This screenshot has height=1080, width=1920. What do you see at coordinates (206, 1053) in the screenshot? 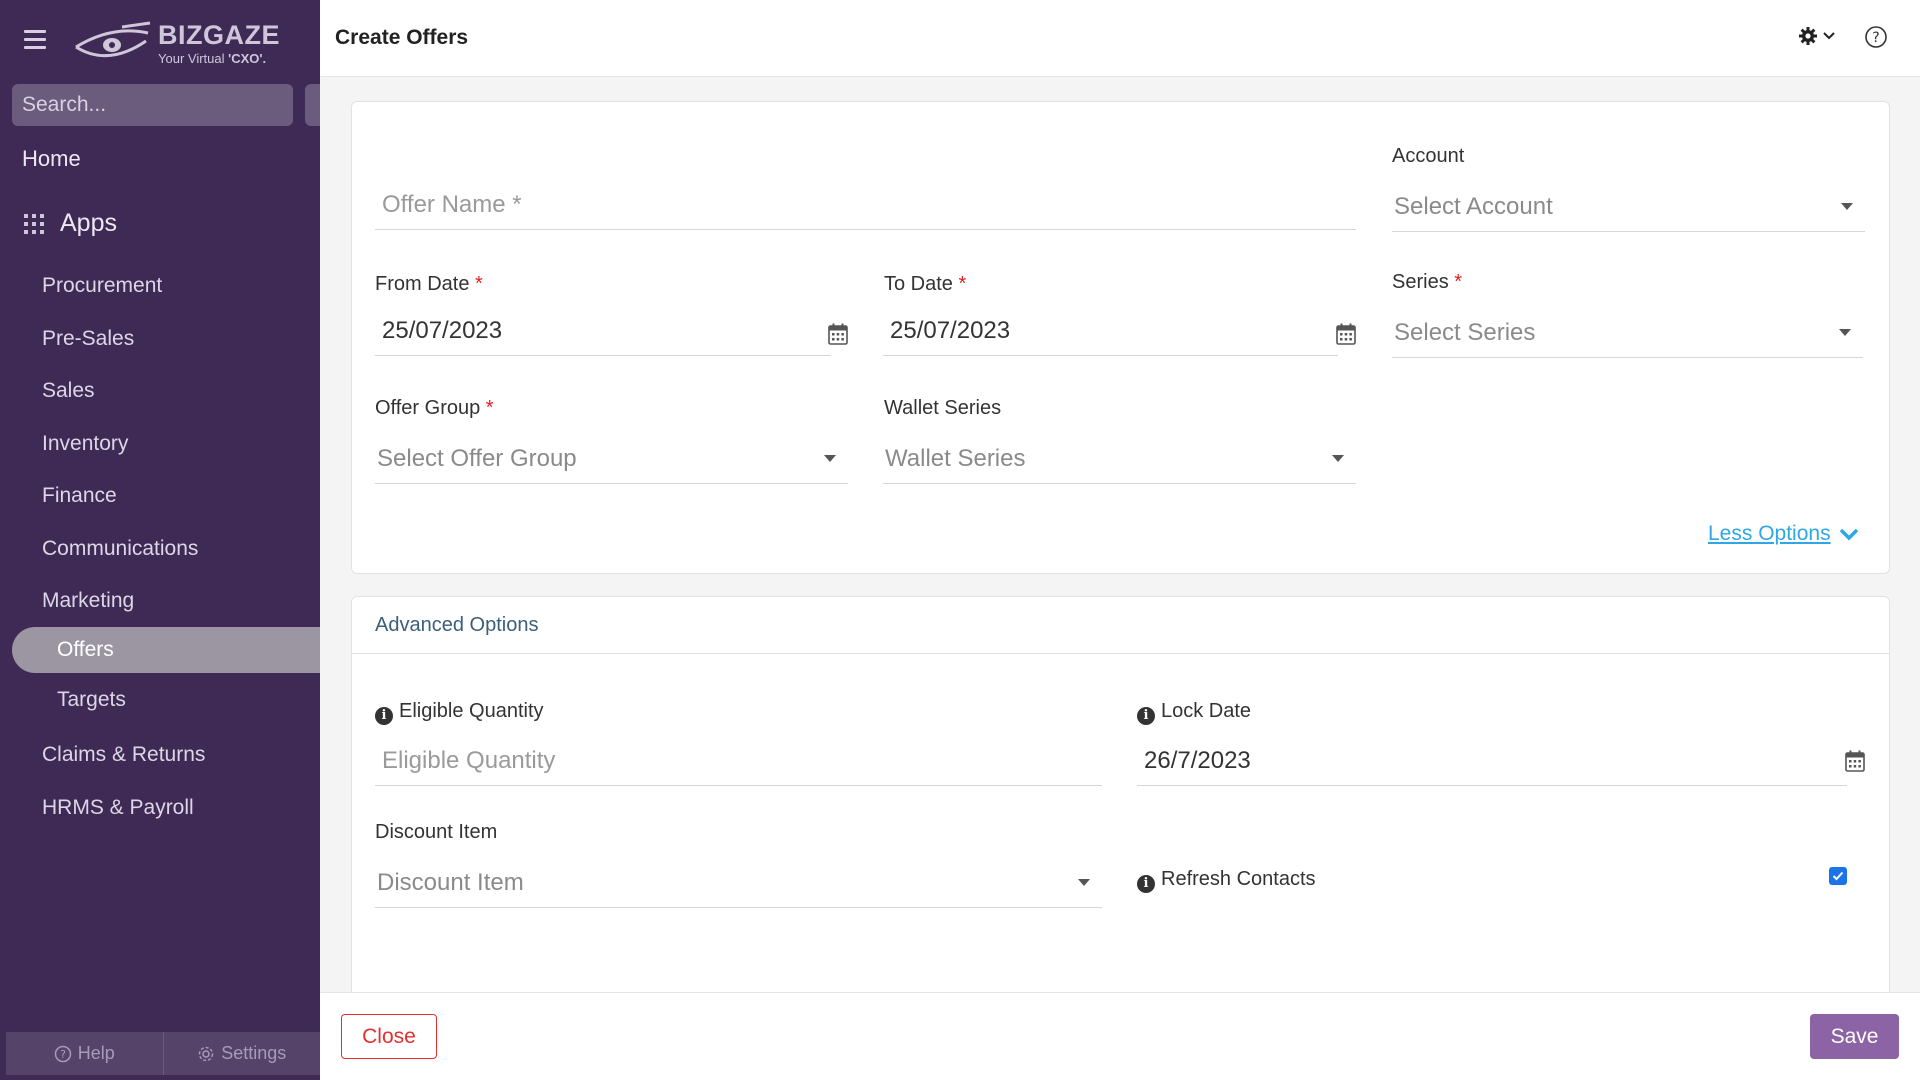
I see `settings-gear-icon` at bounding box center [206, 1053].